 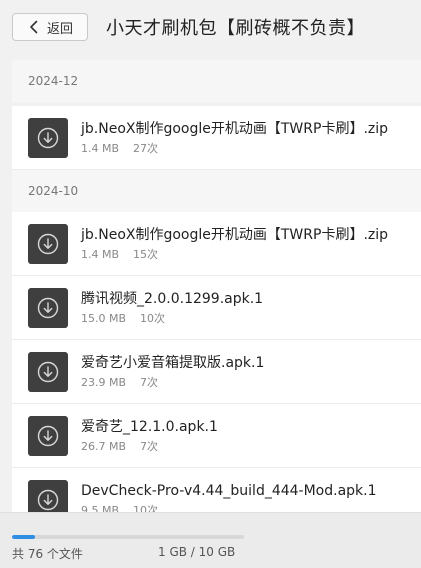 What do you see at coordinates (149, 426) in the screenshot?
I see `file-name: 爱奇艺_12.1.0.apk.1` at bounding box center [149, 426].